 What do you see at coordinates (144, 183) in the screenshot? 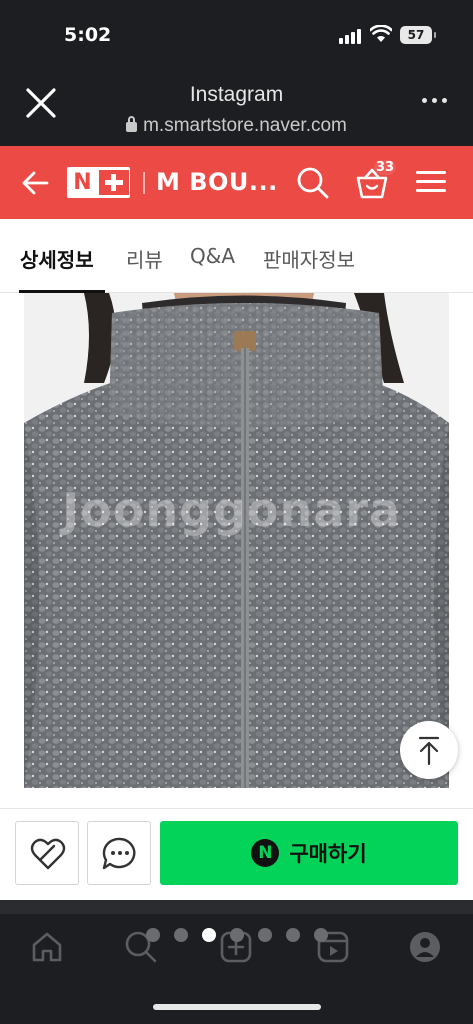
I see `divider` at bounding box center [144, 183].